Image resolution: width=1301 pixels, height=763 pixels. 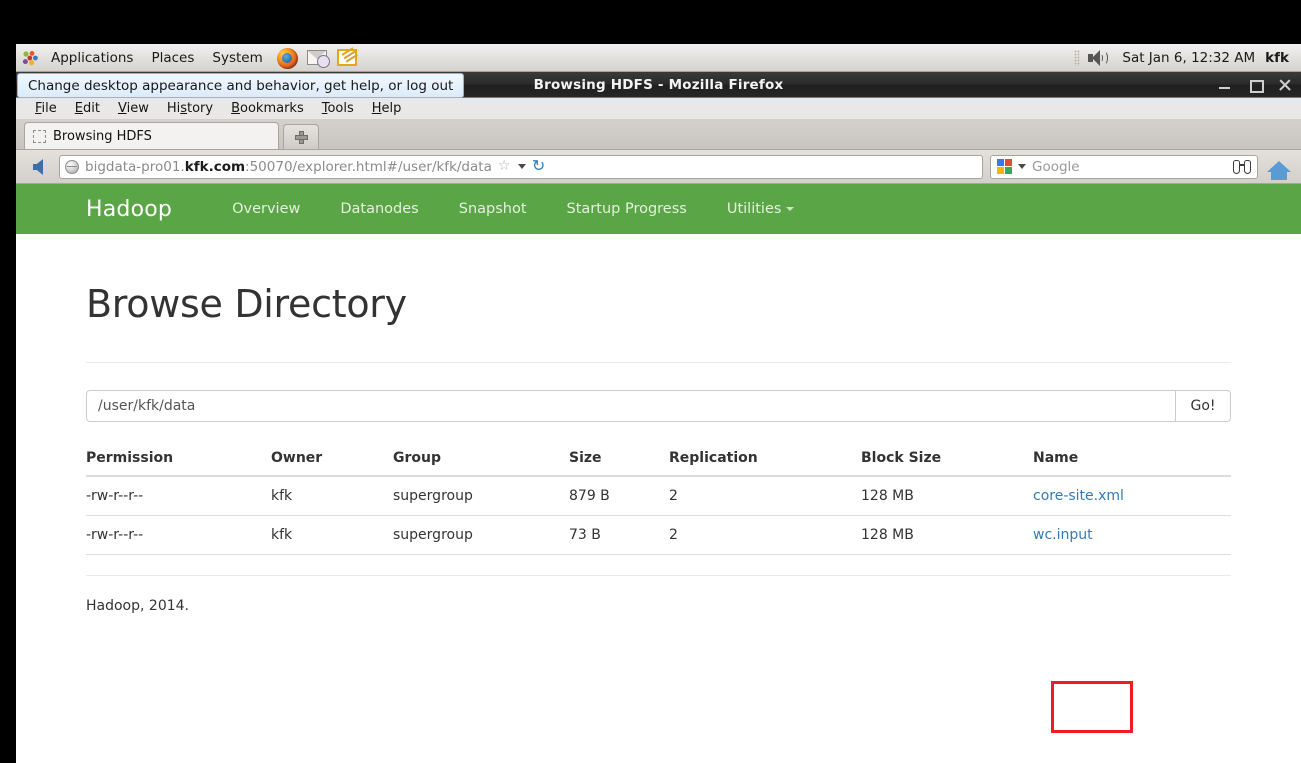 I want to click on maximize-button, so click(x=1255, y=85).